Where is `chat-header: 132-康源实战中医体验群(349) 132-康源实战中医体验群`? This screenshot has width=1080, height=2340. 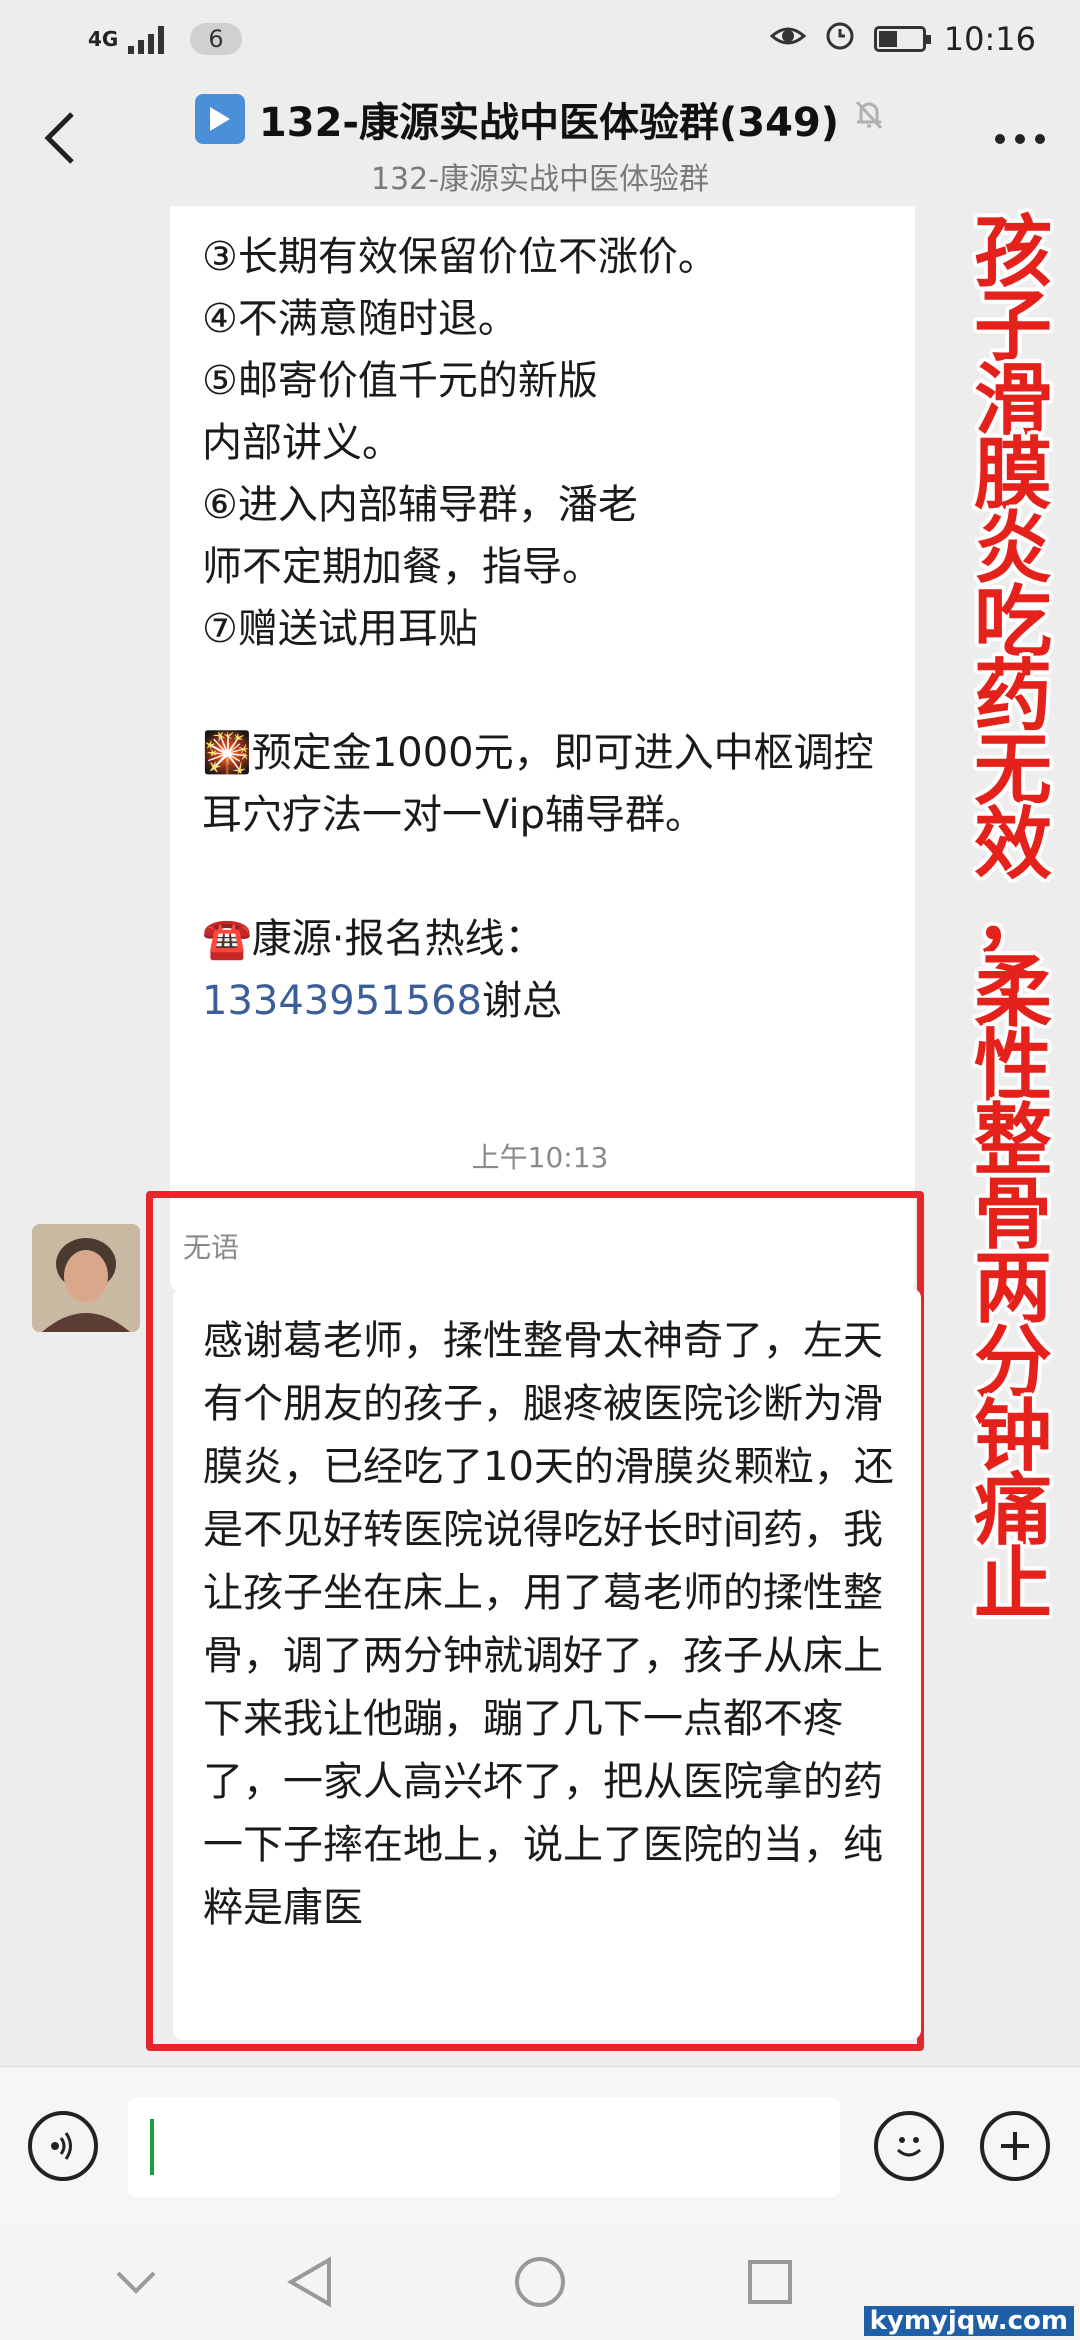 chat-header: 132-康源实战中医体验群(349) 132-康源实战中医体验群 is located at coordinates (540, 142).